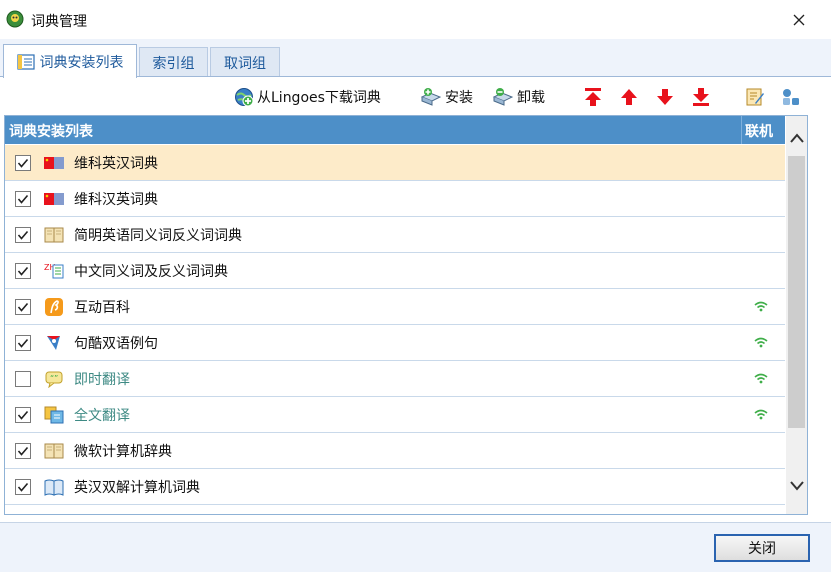  I want to click on tab-bar: 词典安装列表 索引组 取词组, so click(415, 58).